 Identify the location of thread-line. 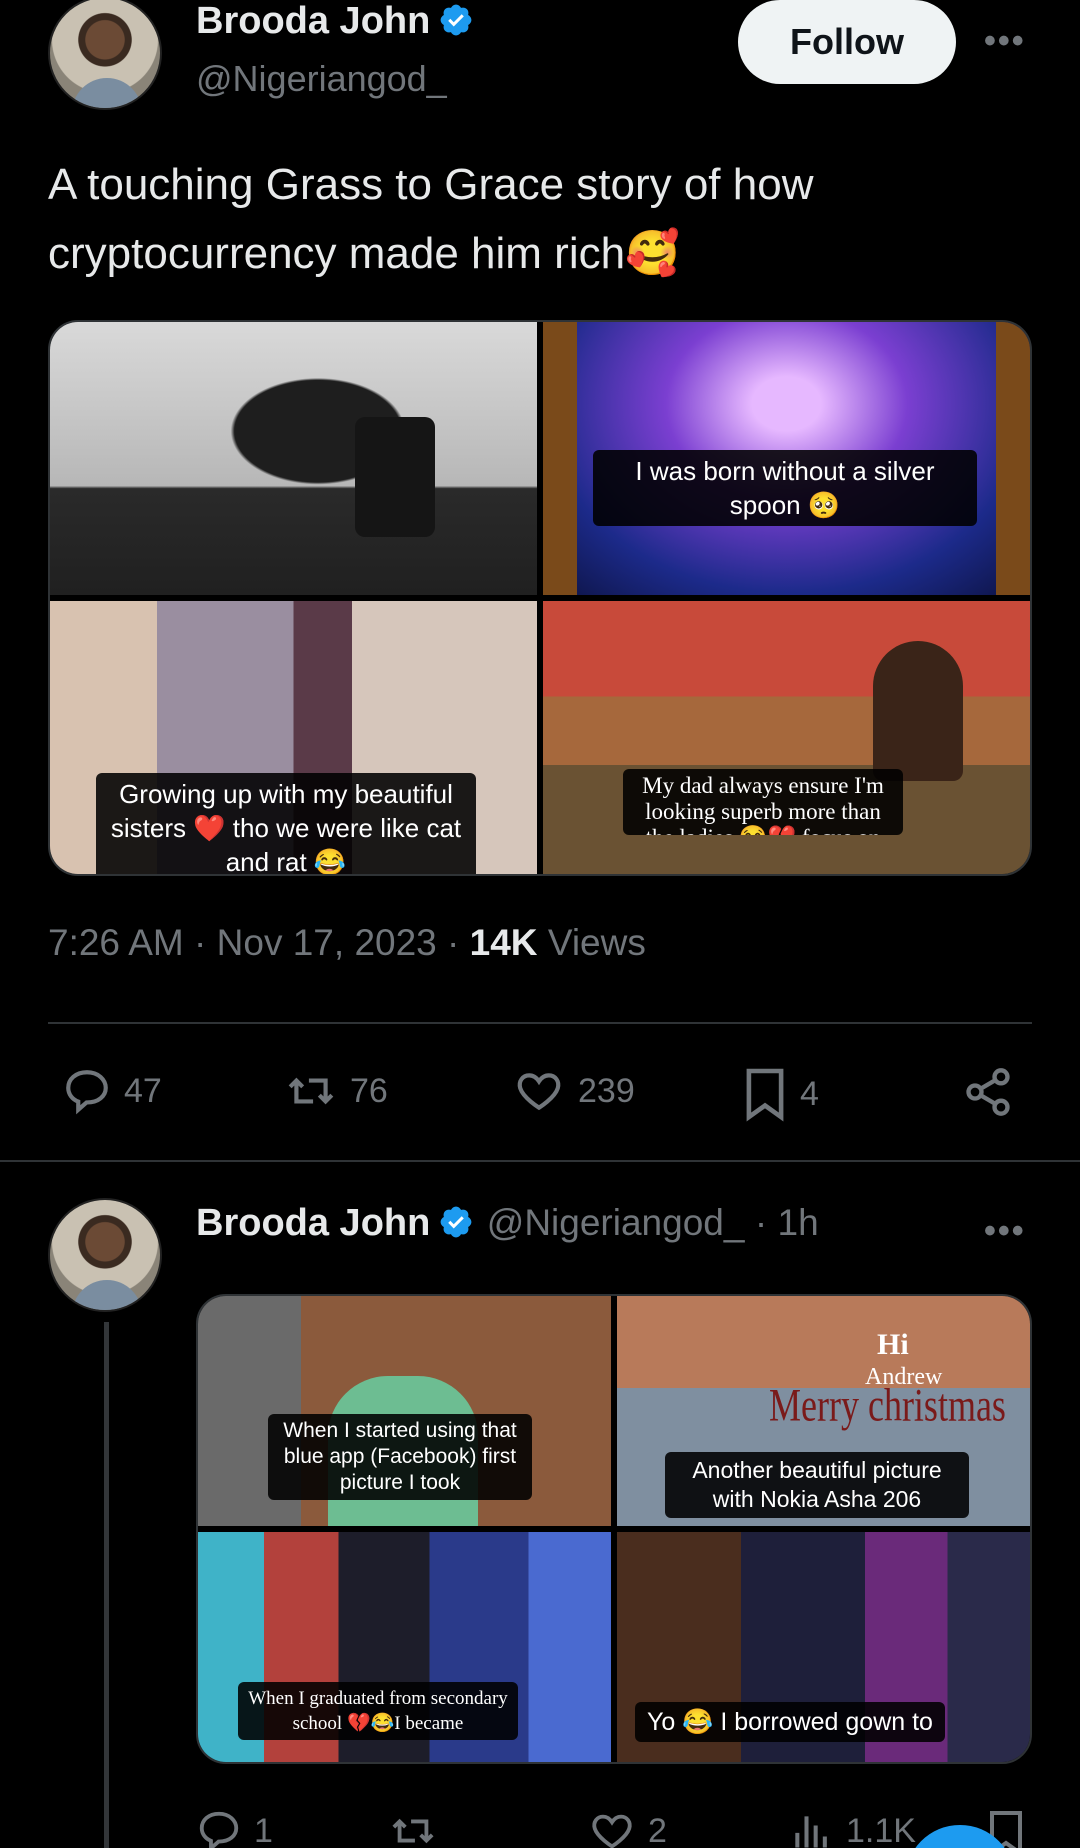
(106, 1585).